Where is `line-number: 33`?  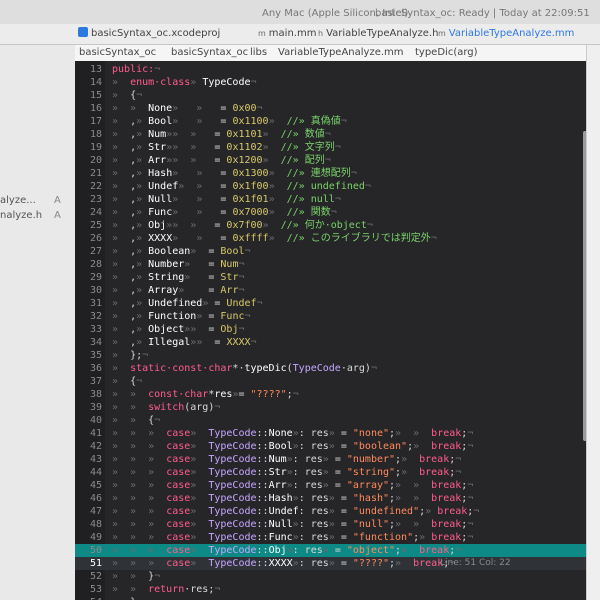 line-number: 33 is located at coordinates (95, 329).